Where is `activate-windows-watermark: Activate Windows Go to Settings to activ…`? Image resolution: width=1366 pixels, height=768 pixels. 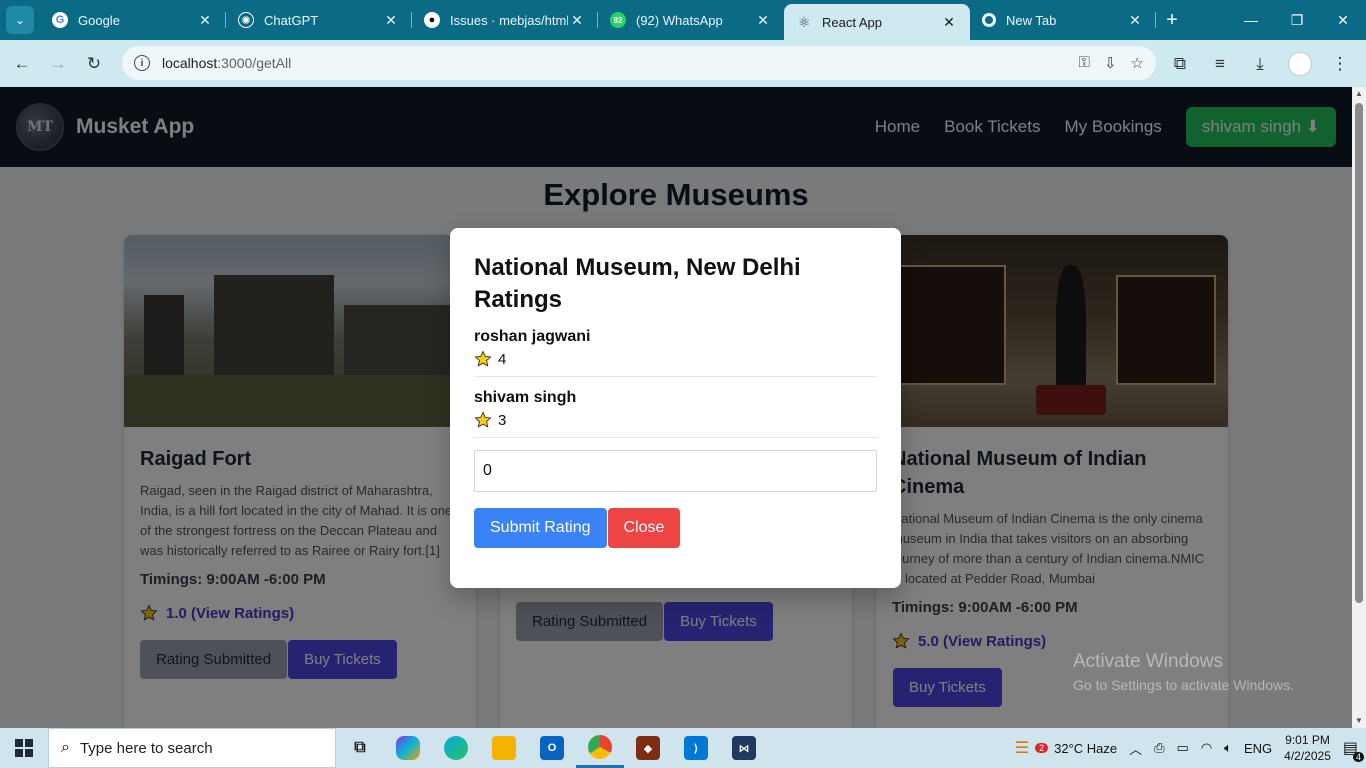
activate-windows-watermark: Activate Windows Go to Settings to activ… is located at coordinates (1183, 672).